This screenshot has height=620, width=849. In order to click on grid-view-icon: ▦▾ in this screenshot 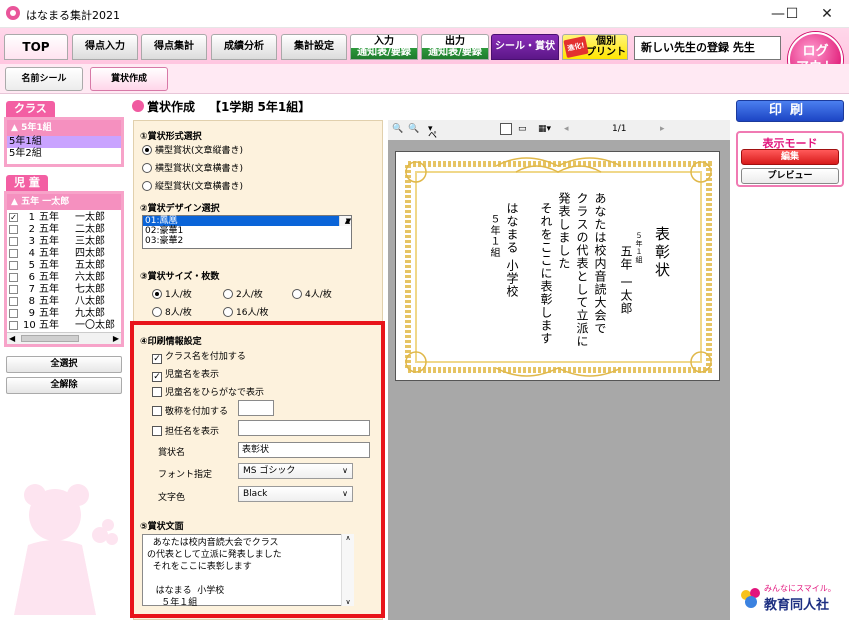, I will do `click(544, 129)`.